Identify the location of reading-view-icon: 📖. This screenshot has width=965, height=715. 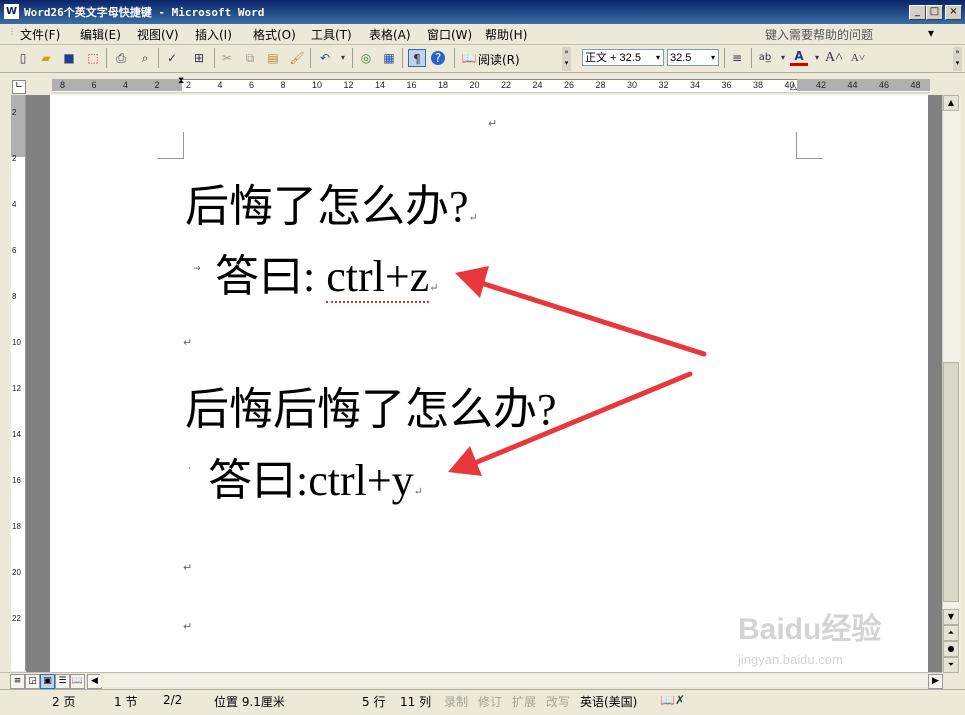
(77, 681).